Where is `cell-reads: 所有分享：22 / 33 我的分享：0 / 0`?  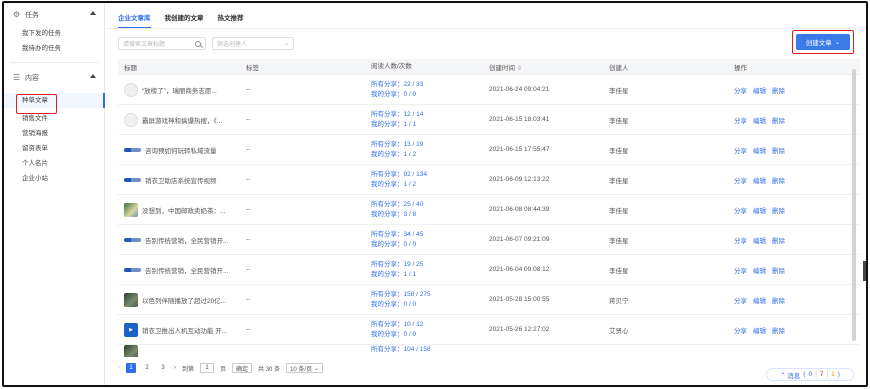 cell-reads: 所有分享：22 / 33 我的分享：0 / 0 is located at coordinates (430, 90).